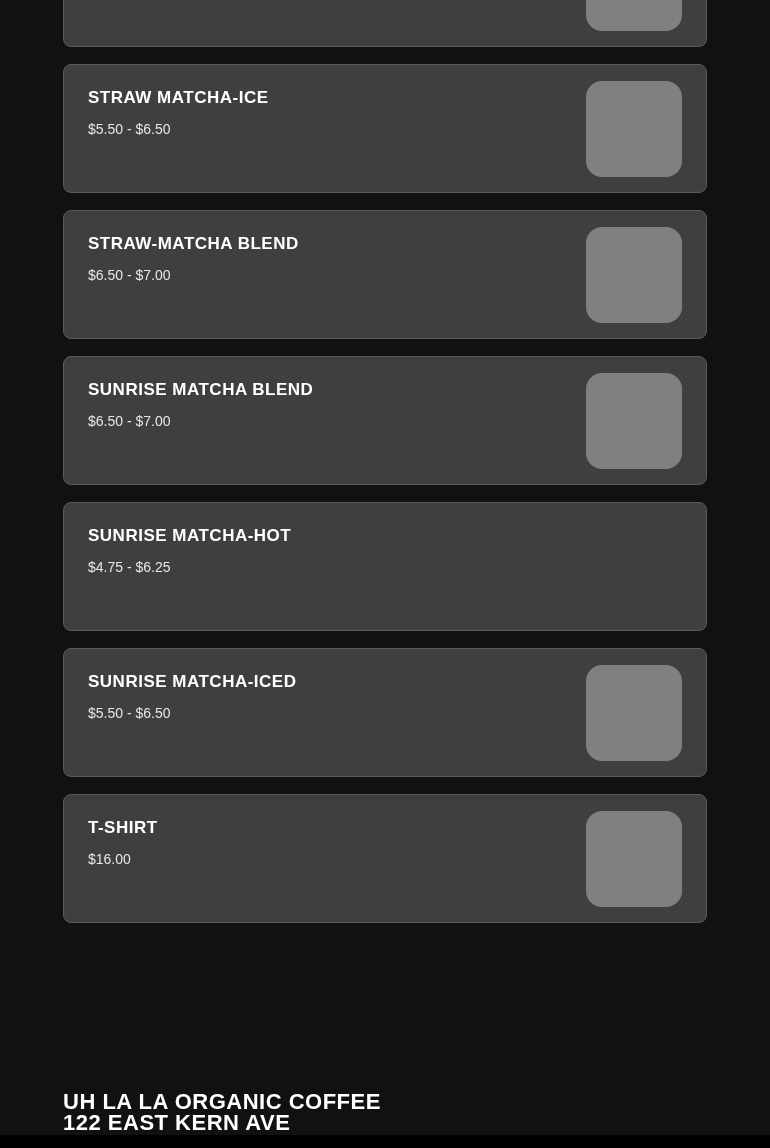 The width and height of the screenshot is (770, 1148). I want to click on footer-text: UH LA LA ORGANIC COFFEE, so click(222, 1101).